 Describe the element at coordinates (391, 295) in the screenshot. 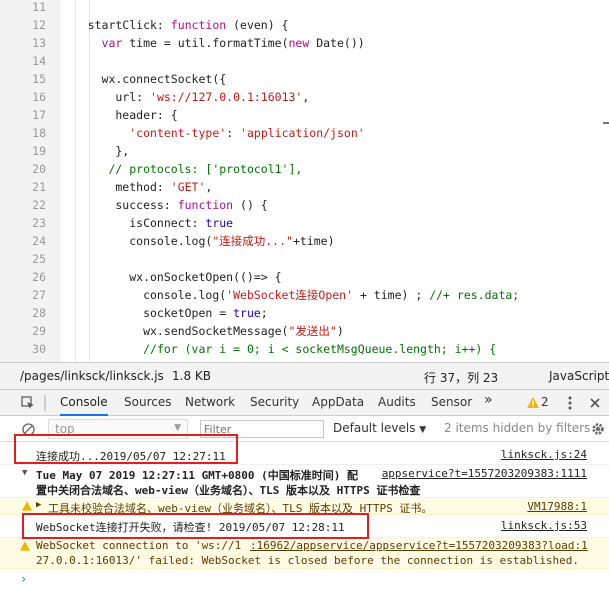

I see `code-token: + time) ;` at that location.